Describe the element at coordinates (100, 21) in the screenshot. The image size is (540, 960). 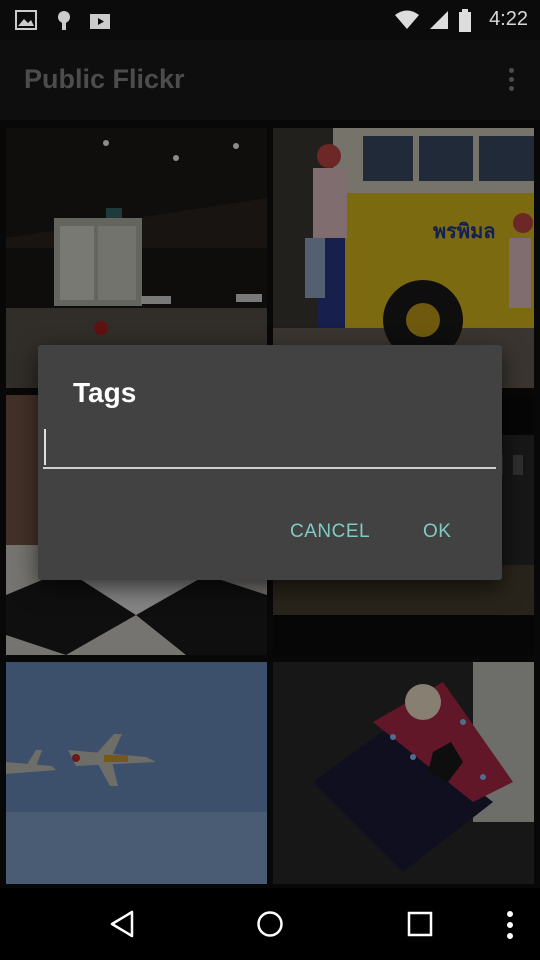
I see `media-notification-icon` at that location.